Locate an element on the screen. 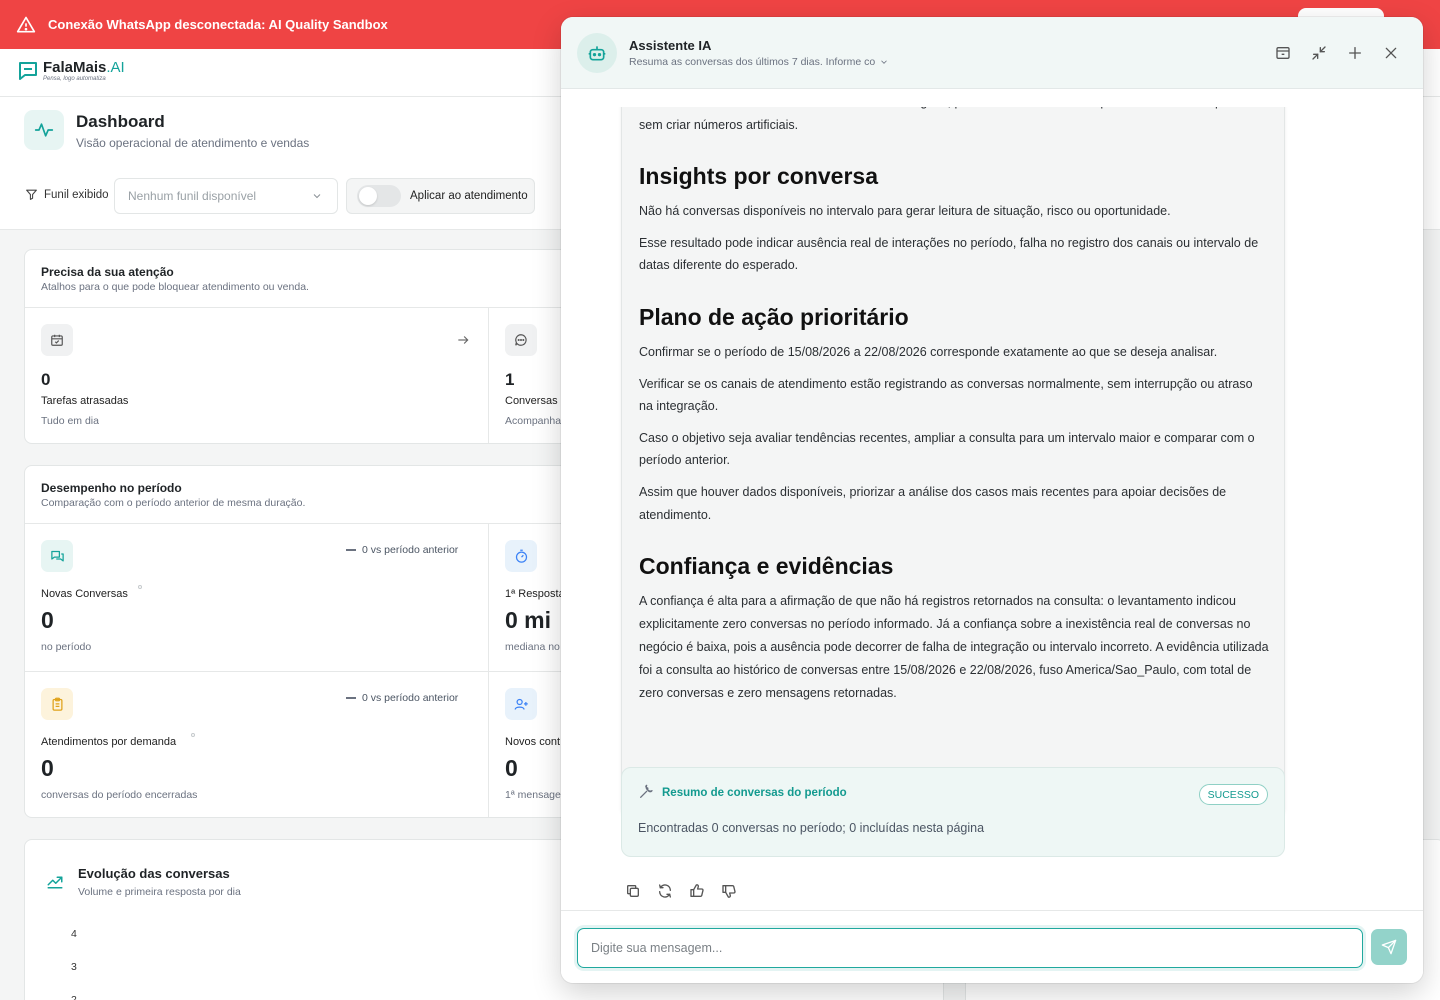 Image resolution: width=1440 pixels, height=1000 pixels. demand-detail: conversas do período encerradas is located at coordinates (119, 795).